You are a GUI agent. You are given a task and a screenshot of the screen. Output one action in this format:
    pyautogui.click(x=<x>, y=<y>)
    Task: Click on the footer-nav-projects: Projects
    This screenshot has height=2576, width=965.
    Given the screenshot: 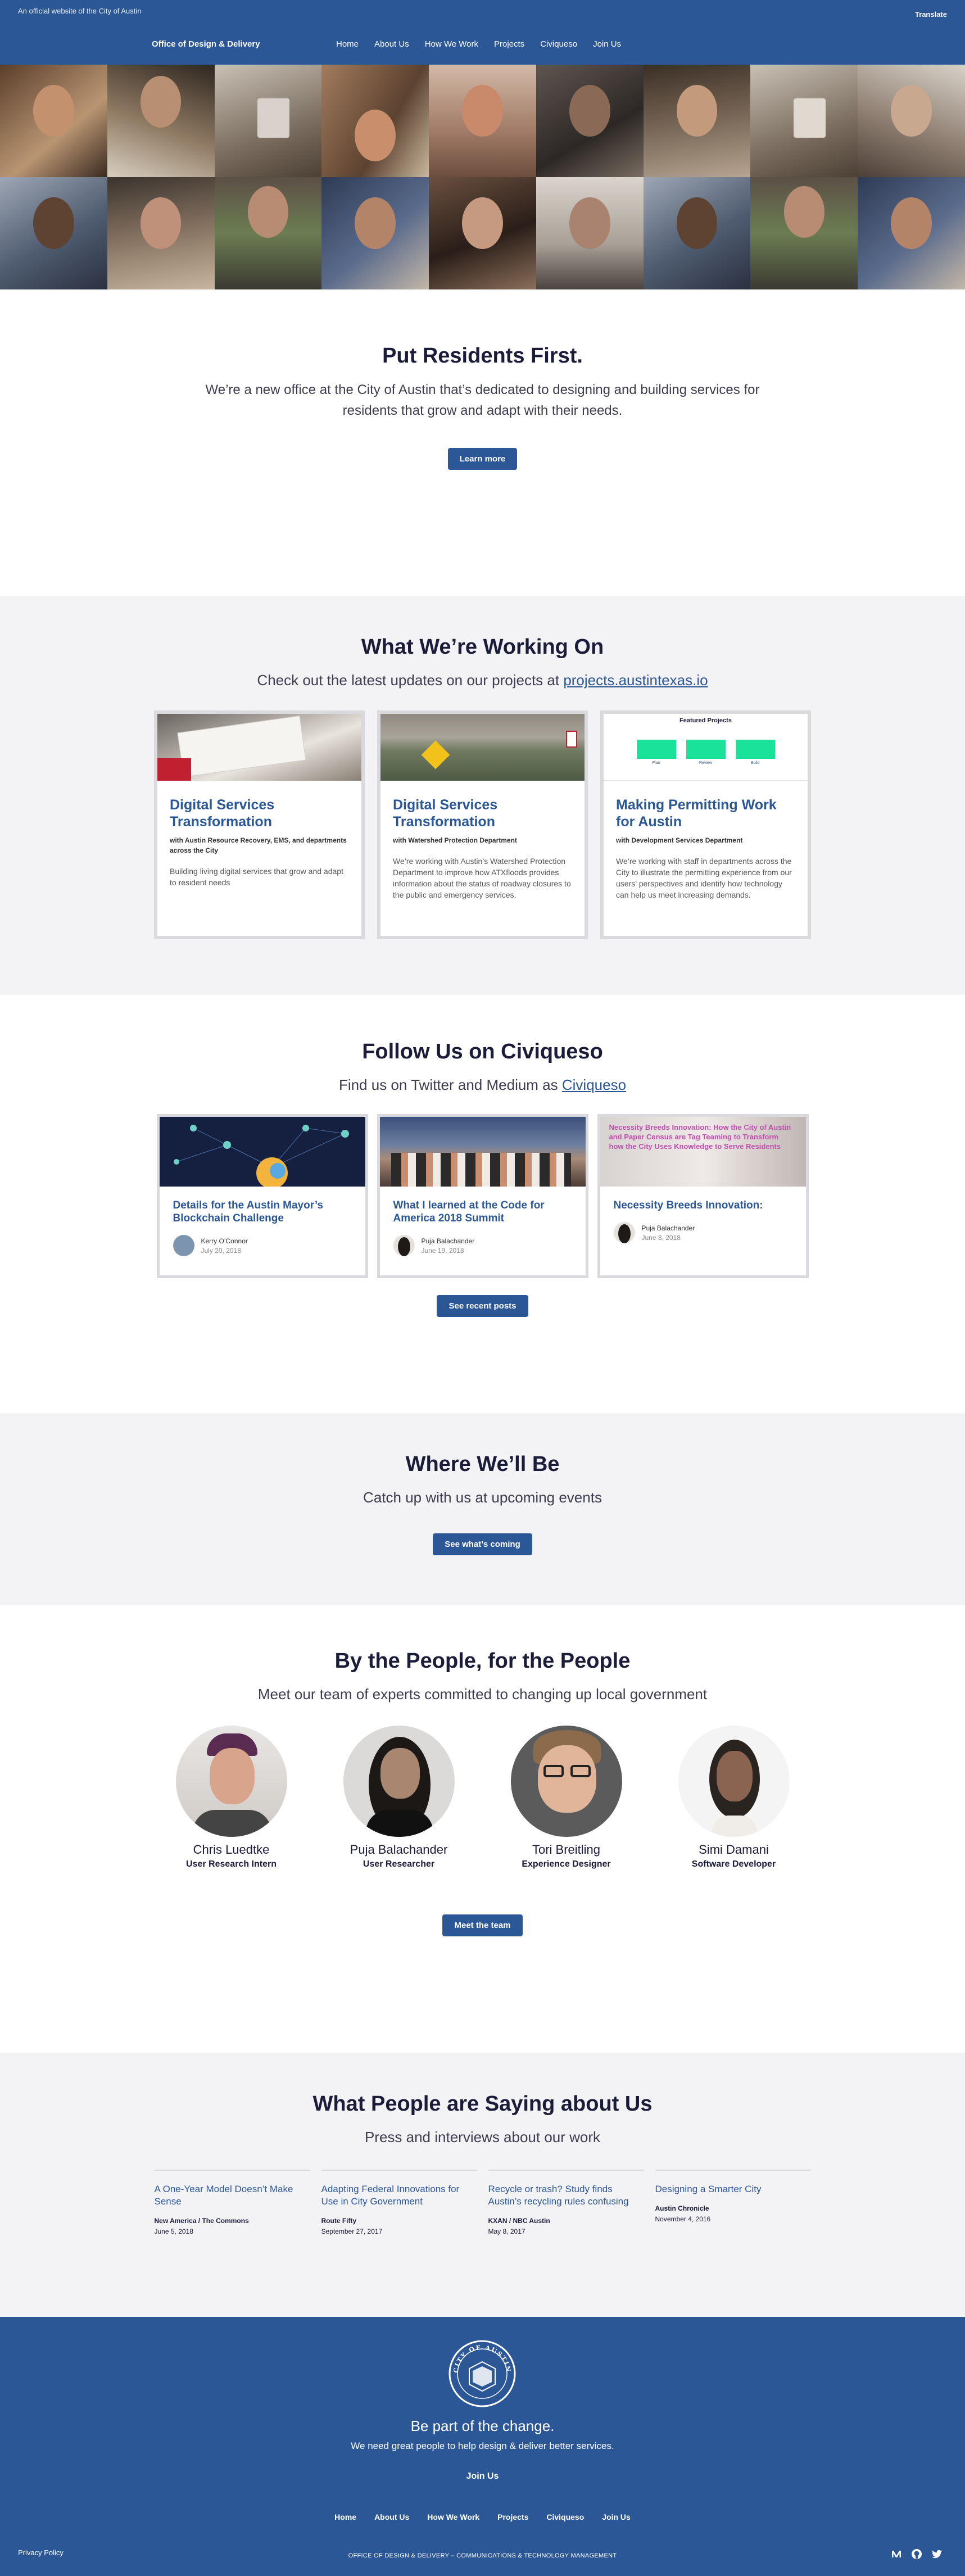 What is the action you would take?
    pyautogui.click(x=512, y=2517)
    